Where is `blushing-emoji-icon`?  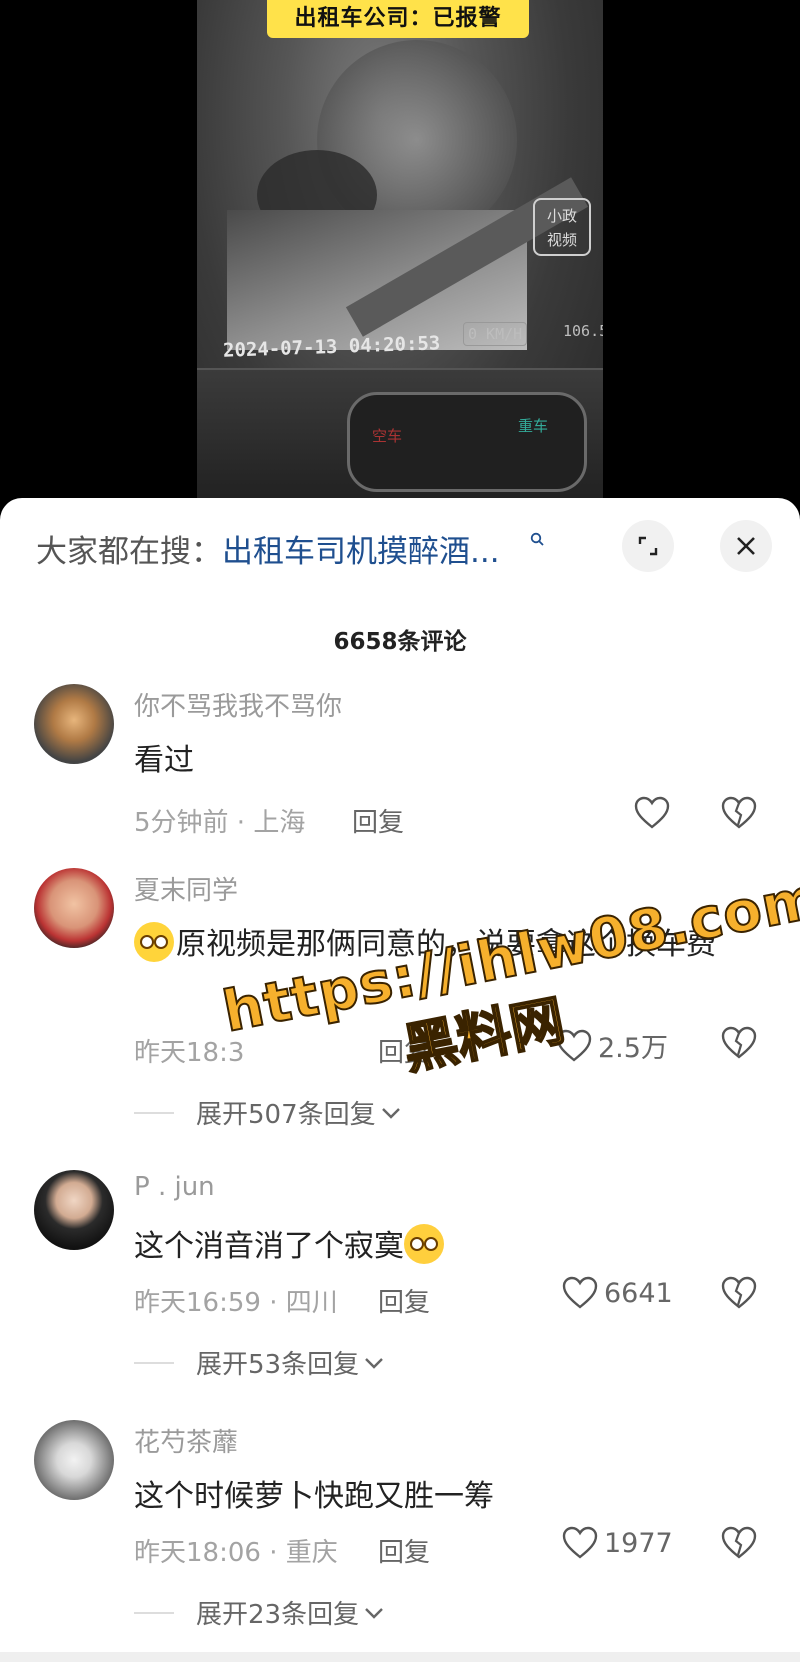 blushing-emoji-icon is located at coordinates (154, 942).